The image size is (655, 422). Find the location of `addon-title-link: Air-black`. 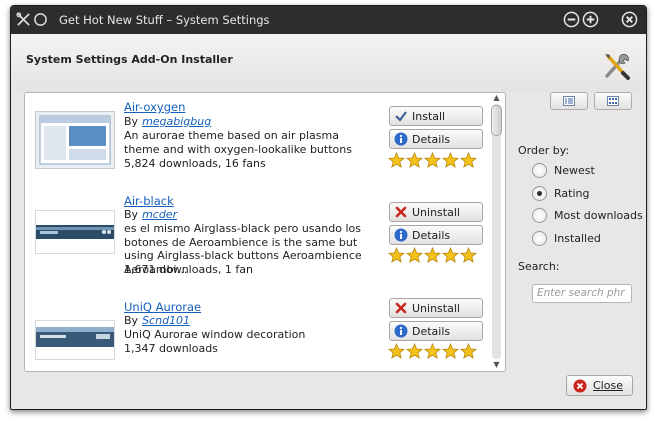

addon-title-link: Air-black is located at coordinates (149, 201).